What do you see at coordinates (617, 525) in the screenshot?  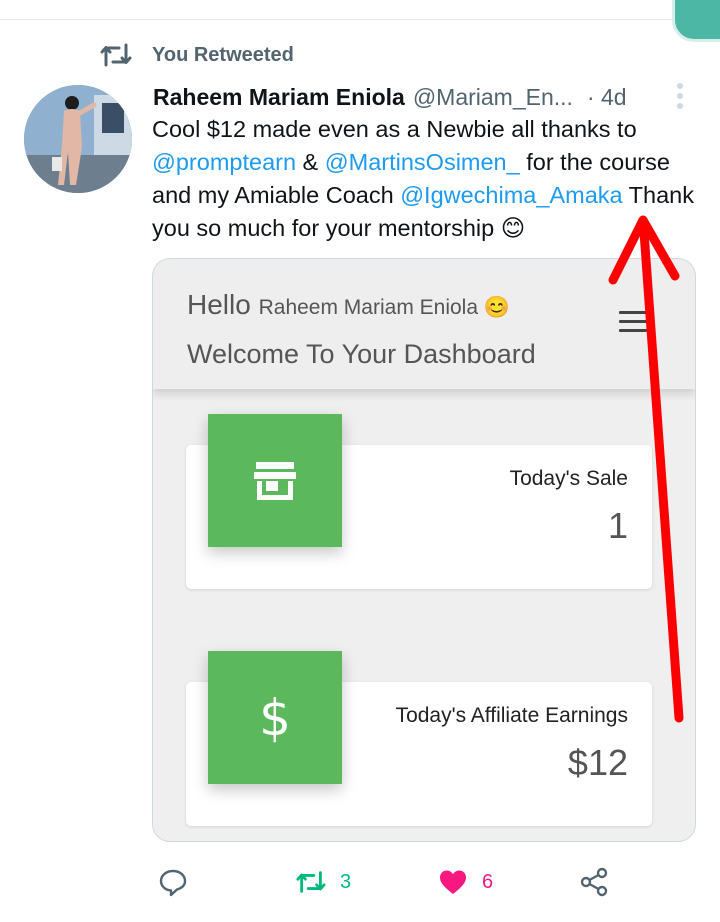 I see `stat-value: 1` at bounding box center [617, 525].